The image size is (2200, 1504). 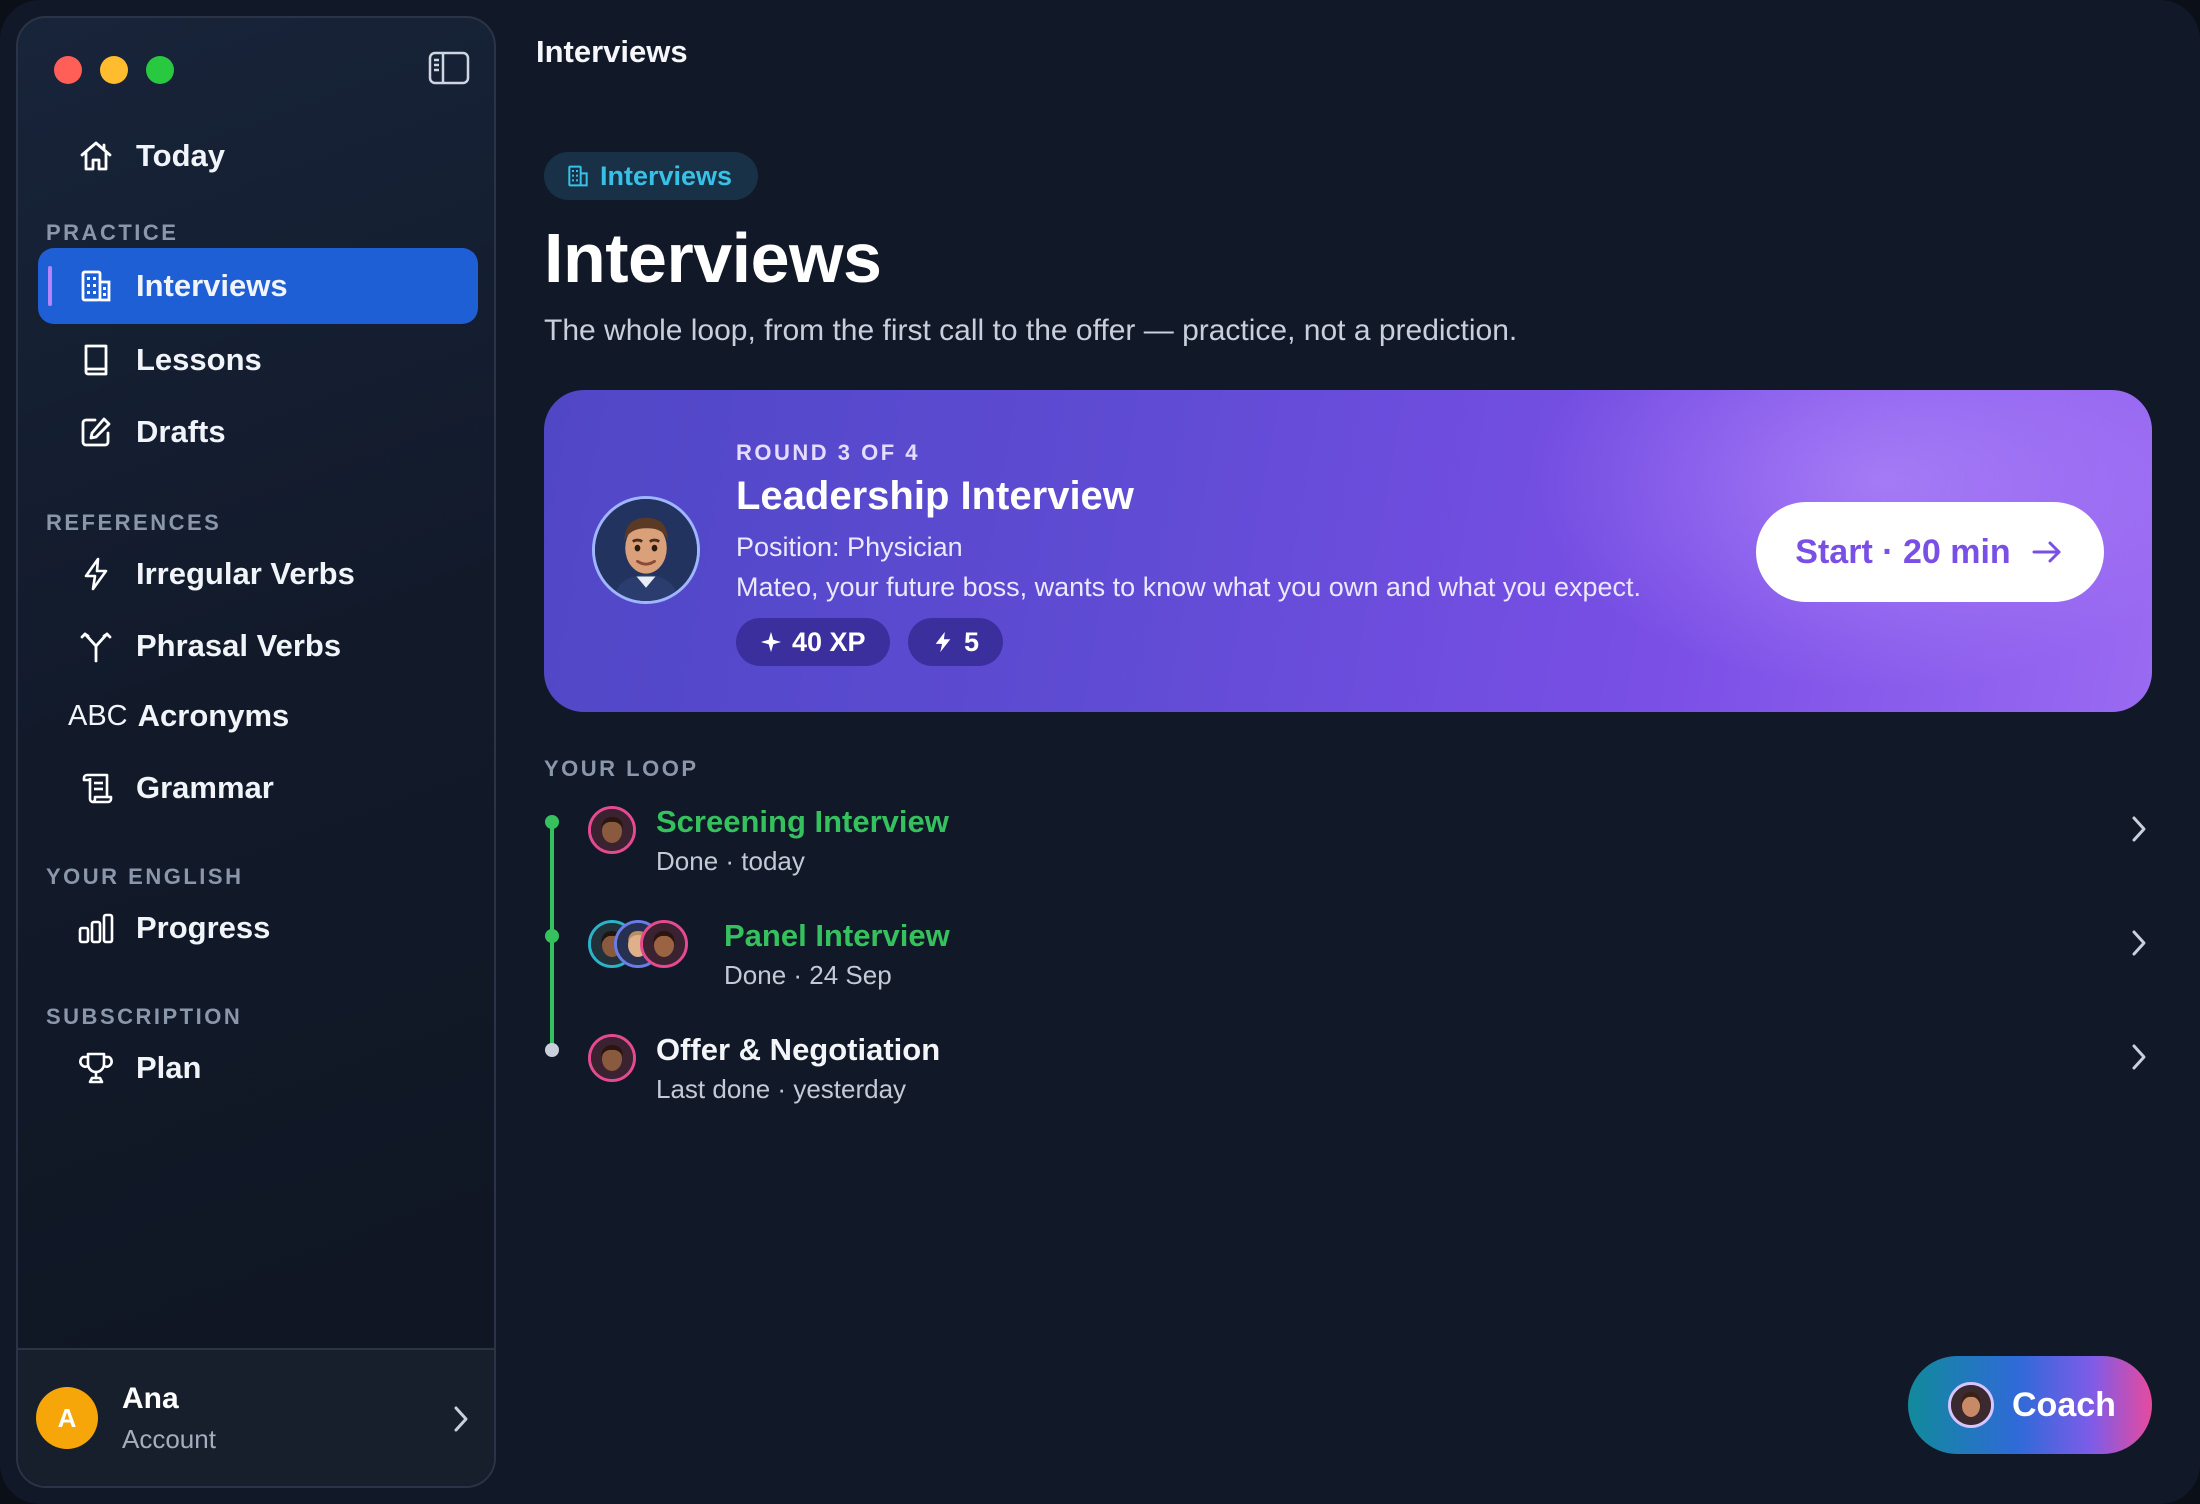 I want to click on book-icon, so click(x=96, y=360).